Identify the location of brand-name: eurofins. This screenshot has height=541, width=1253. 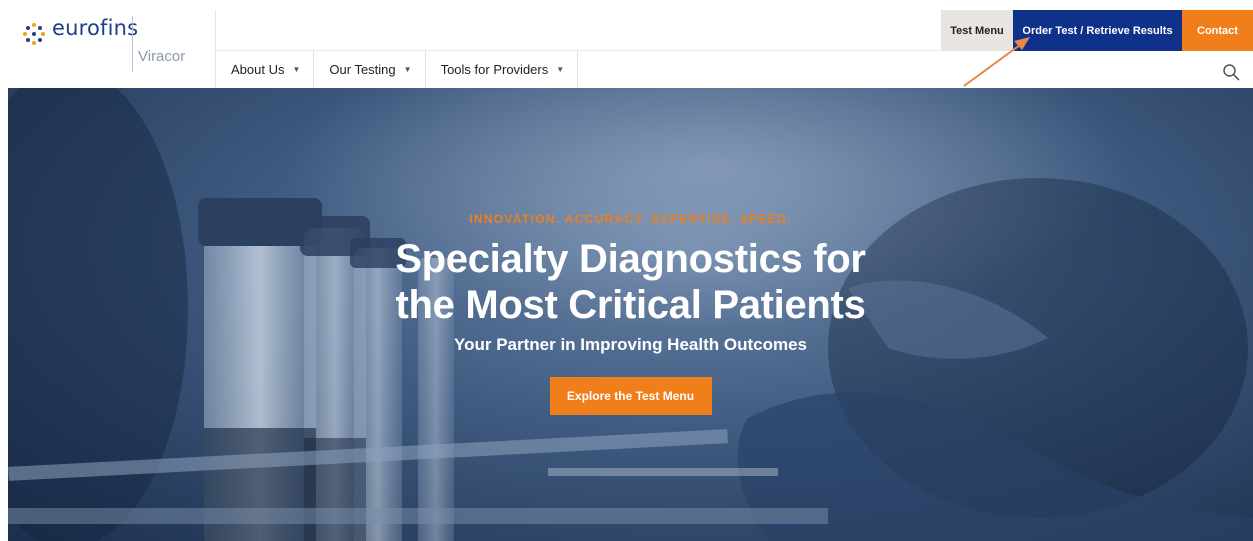
(95, 28).